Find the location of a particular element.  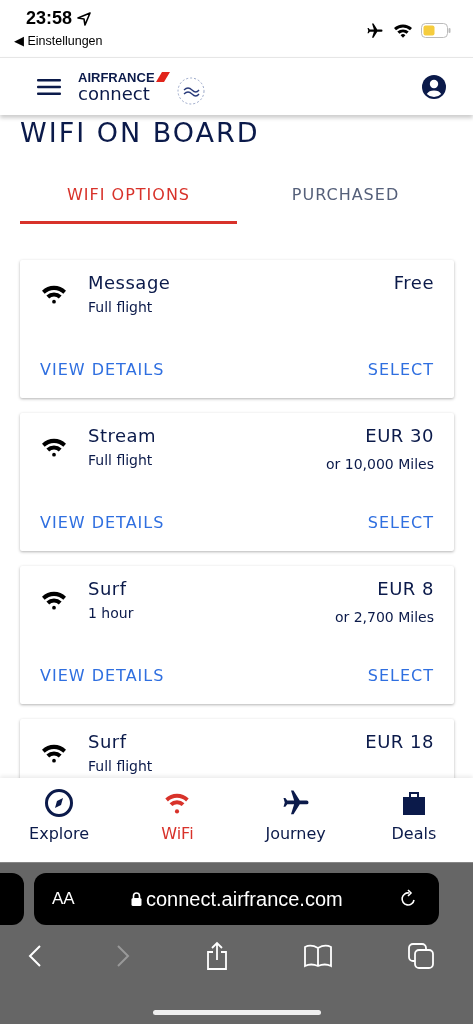

alliance-emblem-icon is located at coordinates (190, 90).